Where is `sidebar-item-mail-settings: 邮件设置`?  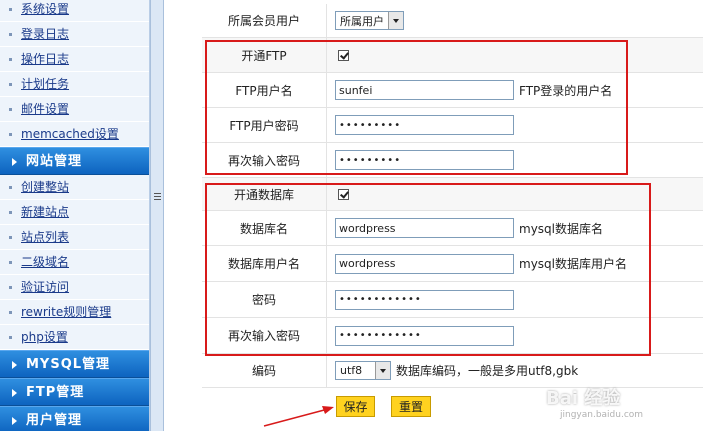 sidebar-item-mail-settings: 邮件设置 is located at coordinates (74, 109).